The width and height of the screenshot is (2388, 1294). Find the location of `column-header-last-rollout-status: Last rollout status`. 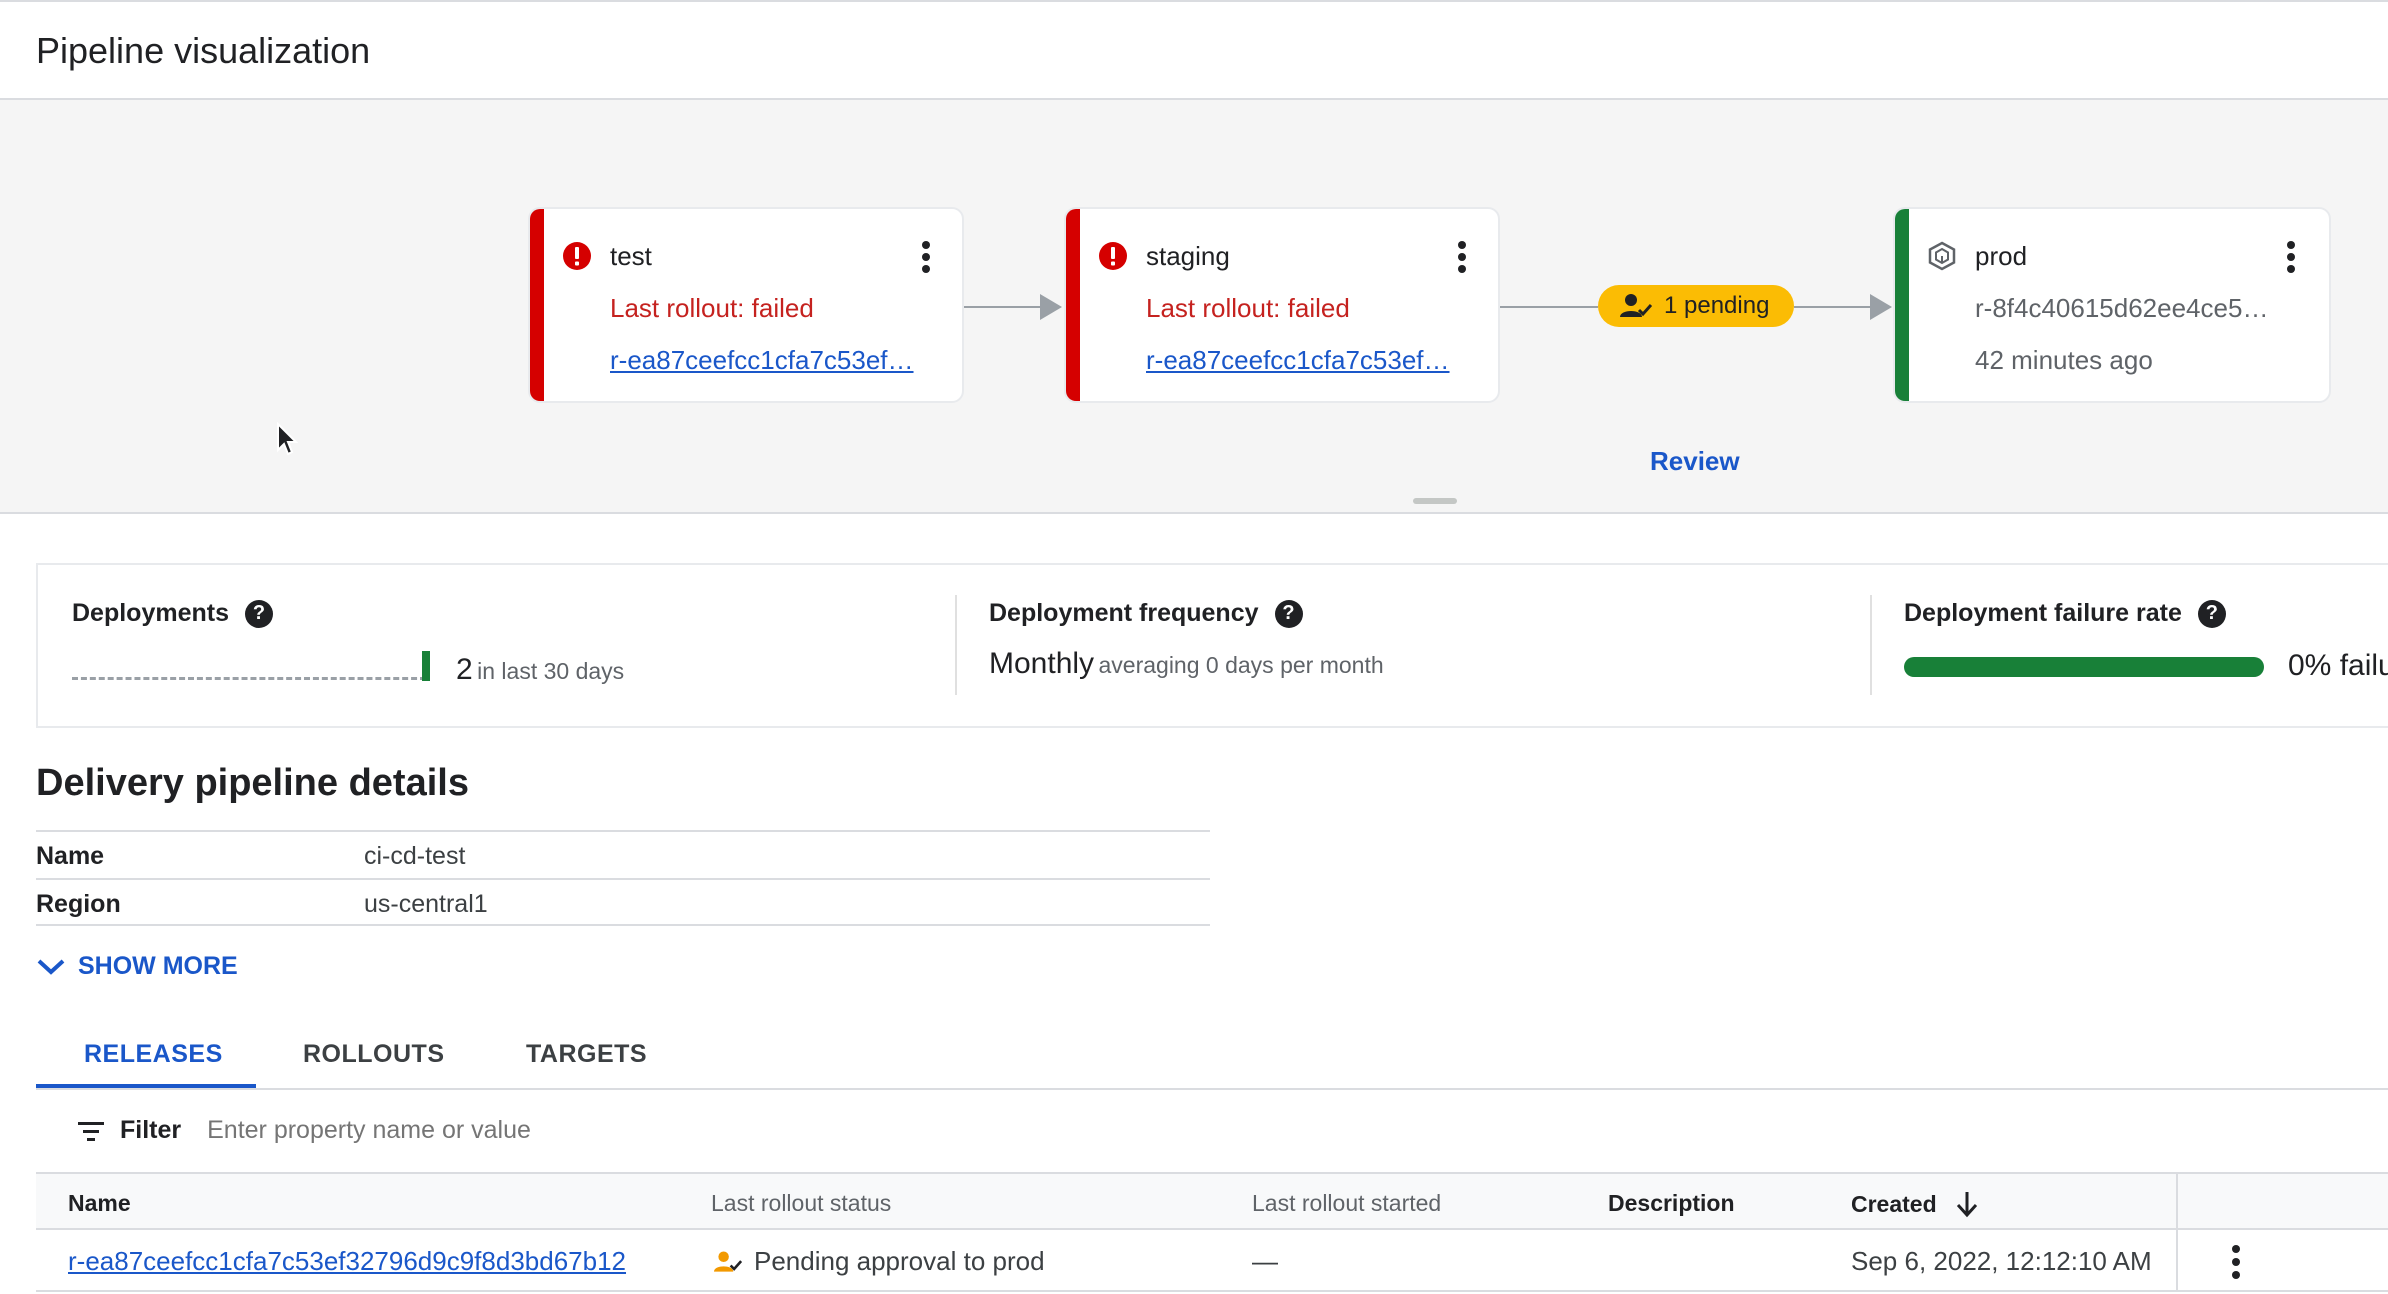

column-header-last-rollout-status: Last rollout status is located at coordinates (801, 1203).